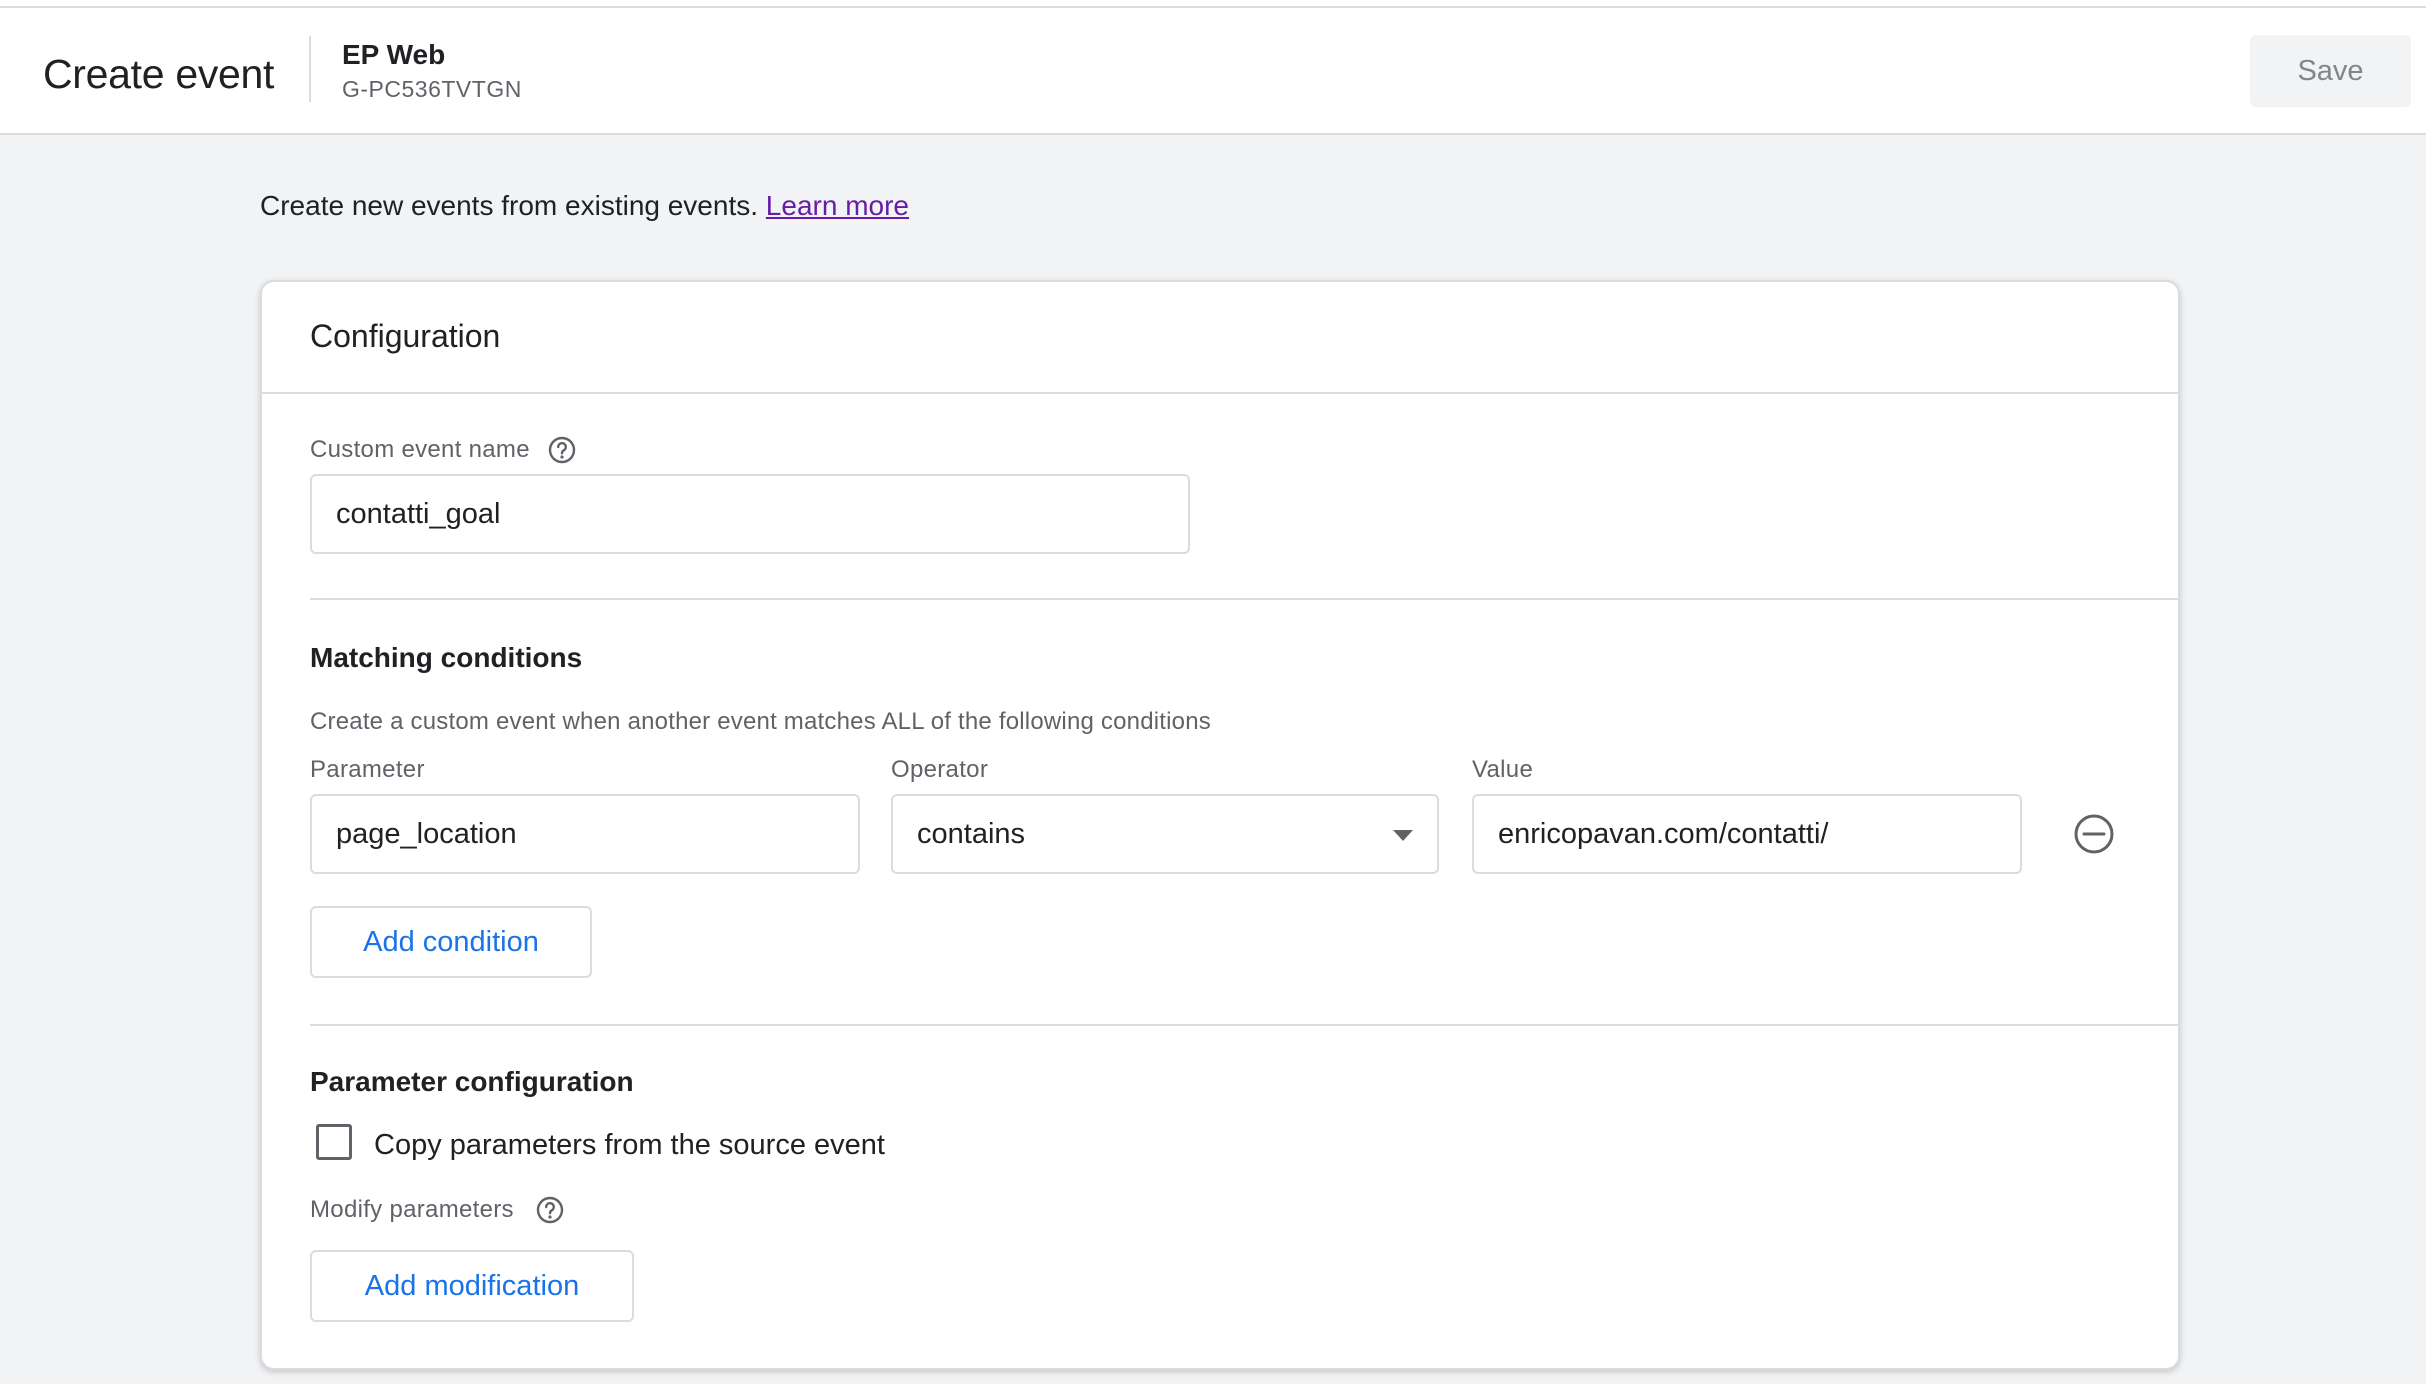 This screenshot has width=2426, height=1384. Describe the element at coordinates (1213, 4) in the screenshot. I see `top-edge` at that location.